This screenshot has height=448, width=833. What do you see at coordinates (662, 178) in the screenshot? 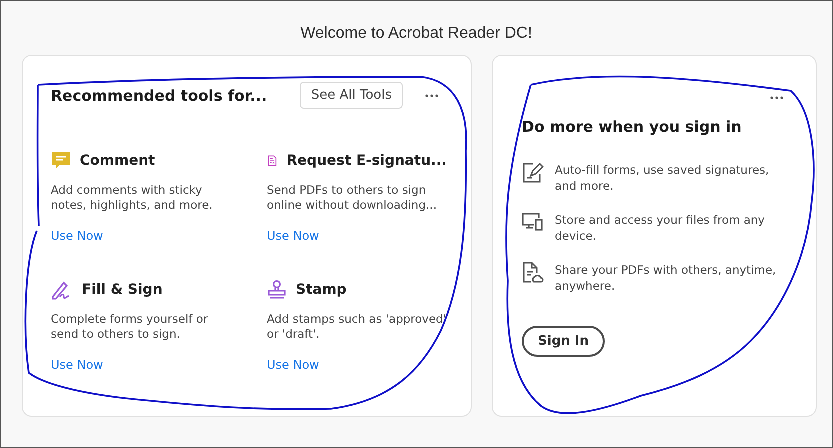
I see `benefit-text: Auto-fill forms, use saved signatures, and more.` at bounding box center [662, 178].